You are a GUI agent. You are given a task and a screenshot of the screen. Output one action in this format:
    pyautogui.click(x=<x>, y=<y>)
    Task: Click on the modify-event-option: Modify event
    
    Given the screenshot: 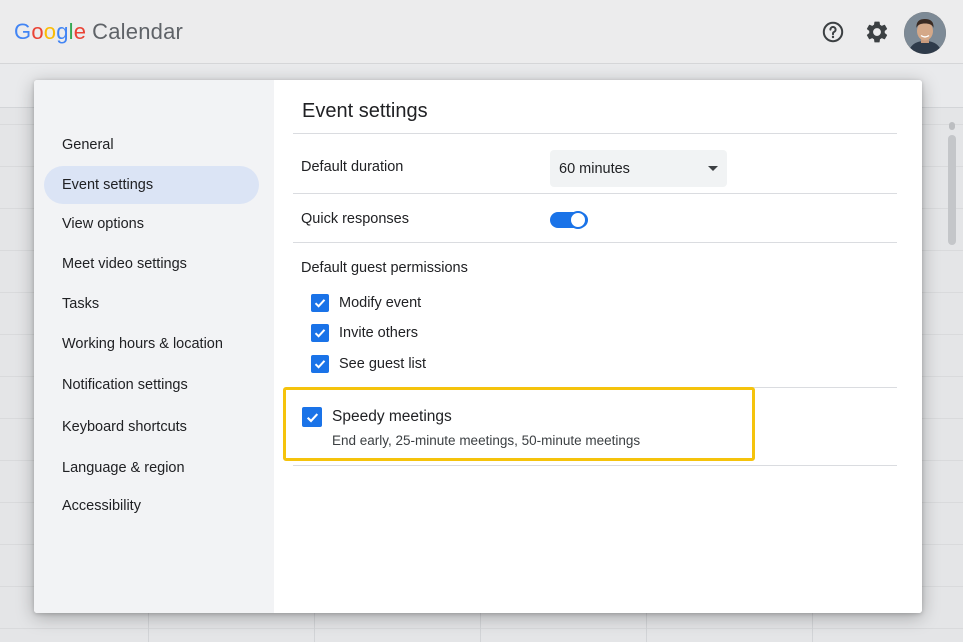 What is the action you would take?
    pyautogui.click(x=366, y=303)
    